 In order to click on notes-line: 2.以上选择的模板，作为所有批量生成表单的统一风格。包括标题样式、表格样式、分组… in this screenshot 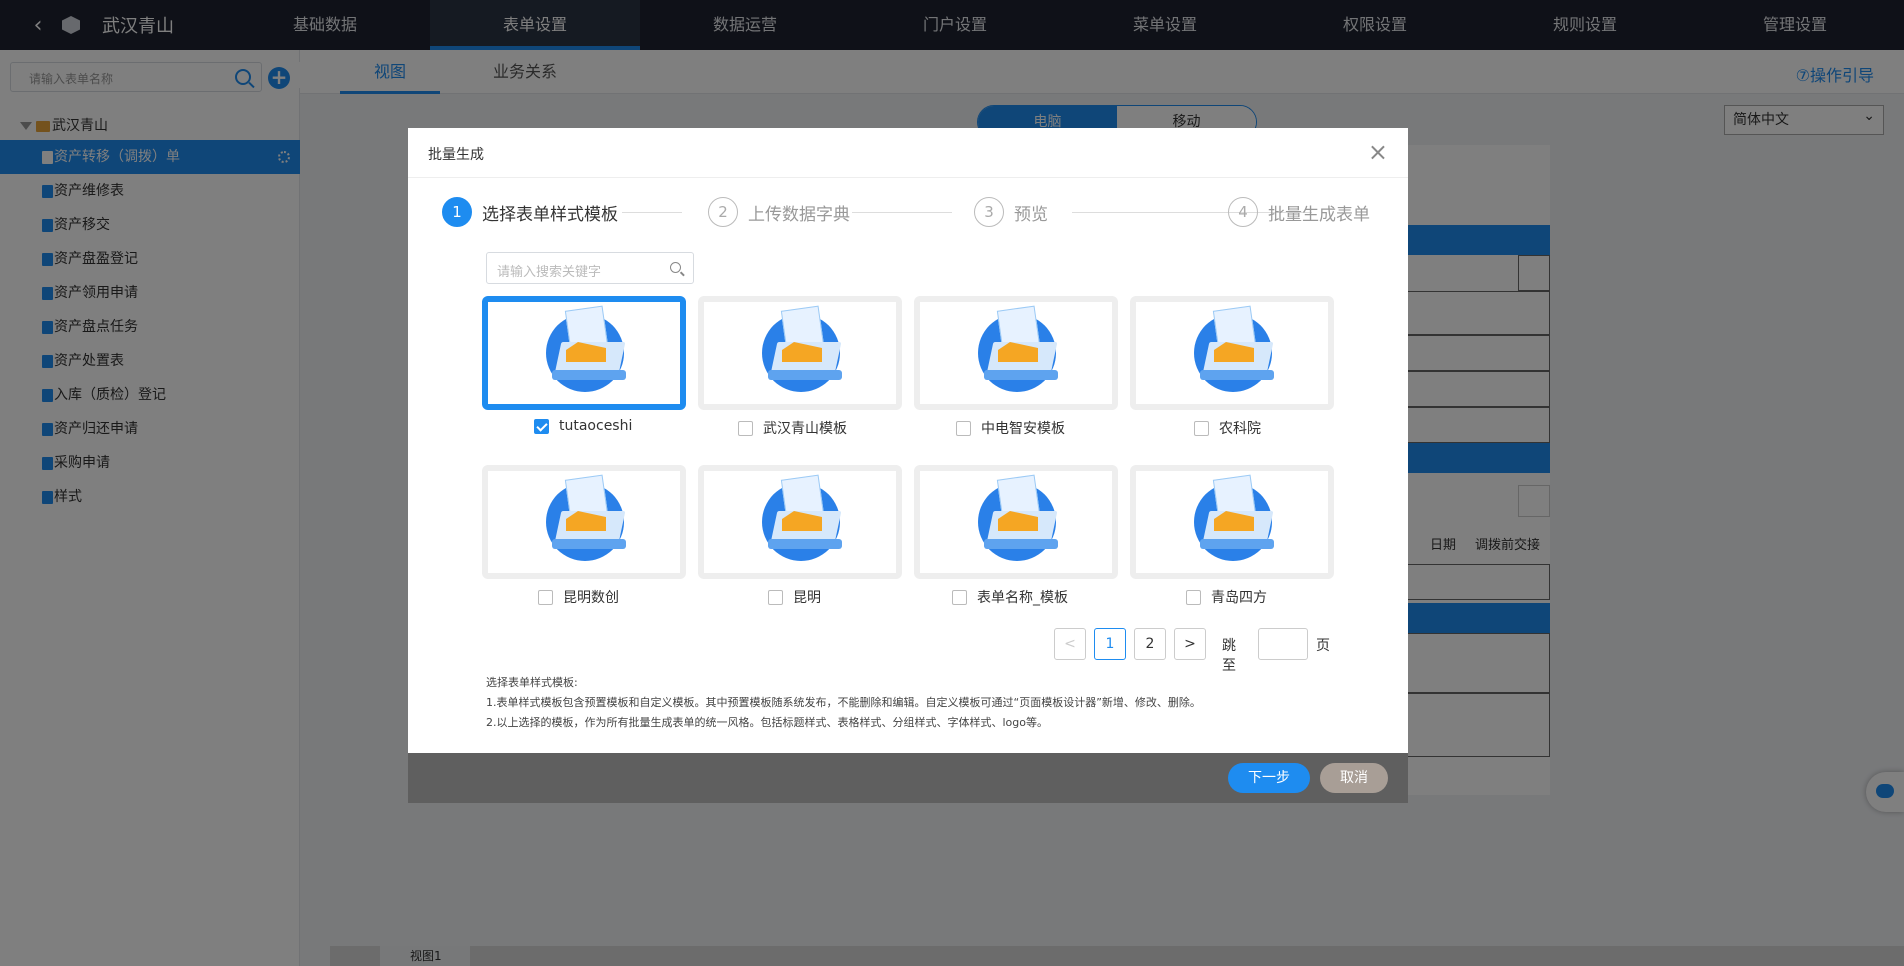, I will do `click(767, 722)`.